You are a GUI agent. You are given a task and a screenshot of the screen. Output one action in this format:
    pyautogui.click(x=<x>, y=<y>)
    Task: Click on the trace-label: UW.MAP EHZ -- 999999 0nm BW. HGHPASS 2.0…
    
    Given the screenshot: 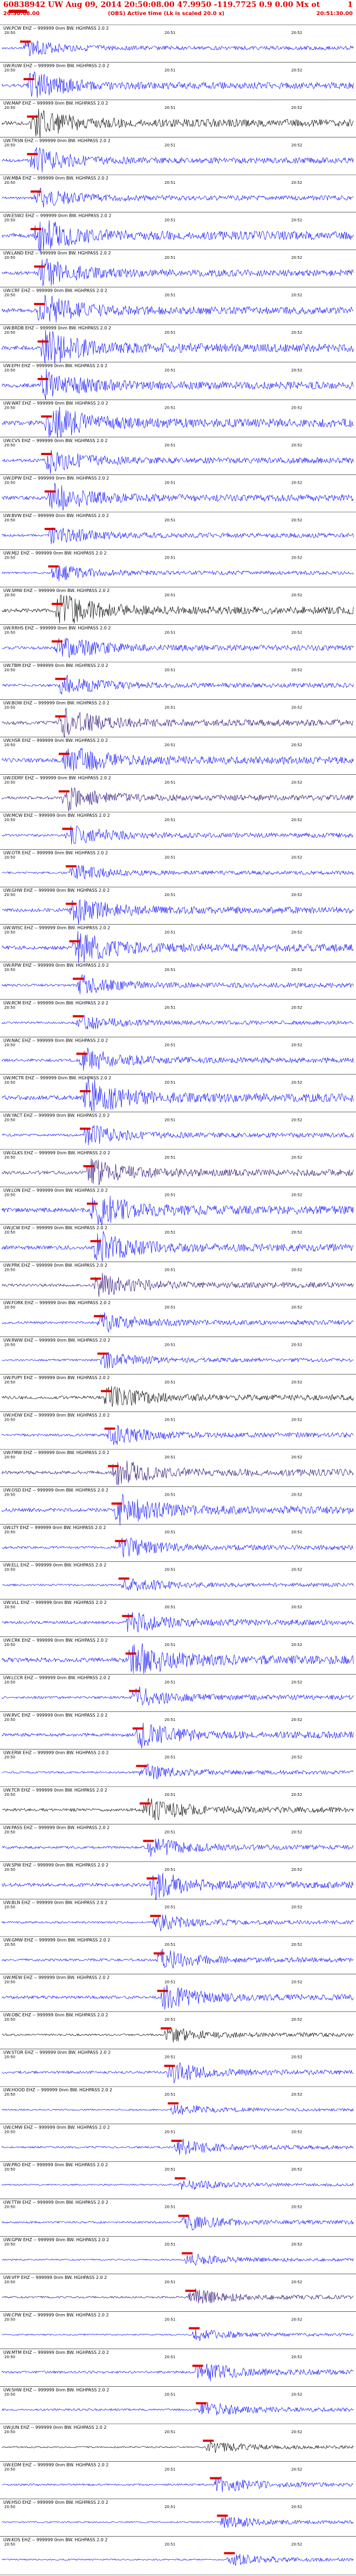 What is the action you would take?
    pyautogui.click(x=56, y=103)
    